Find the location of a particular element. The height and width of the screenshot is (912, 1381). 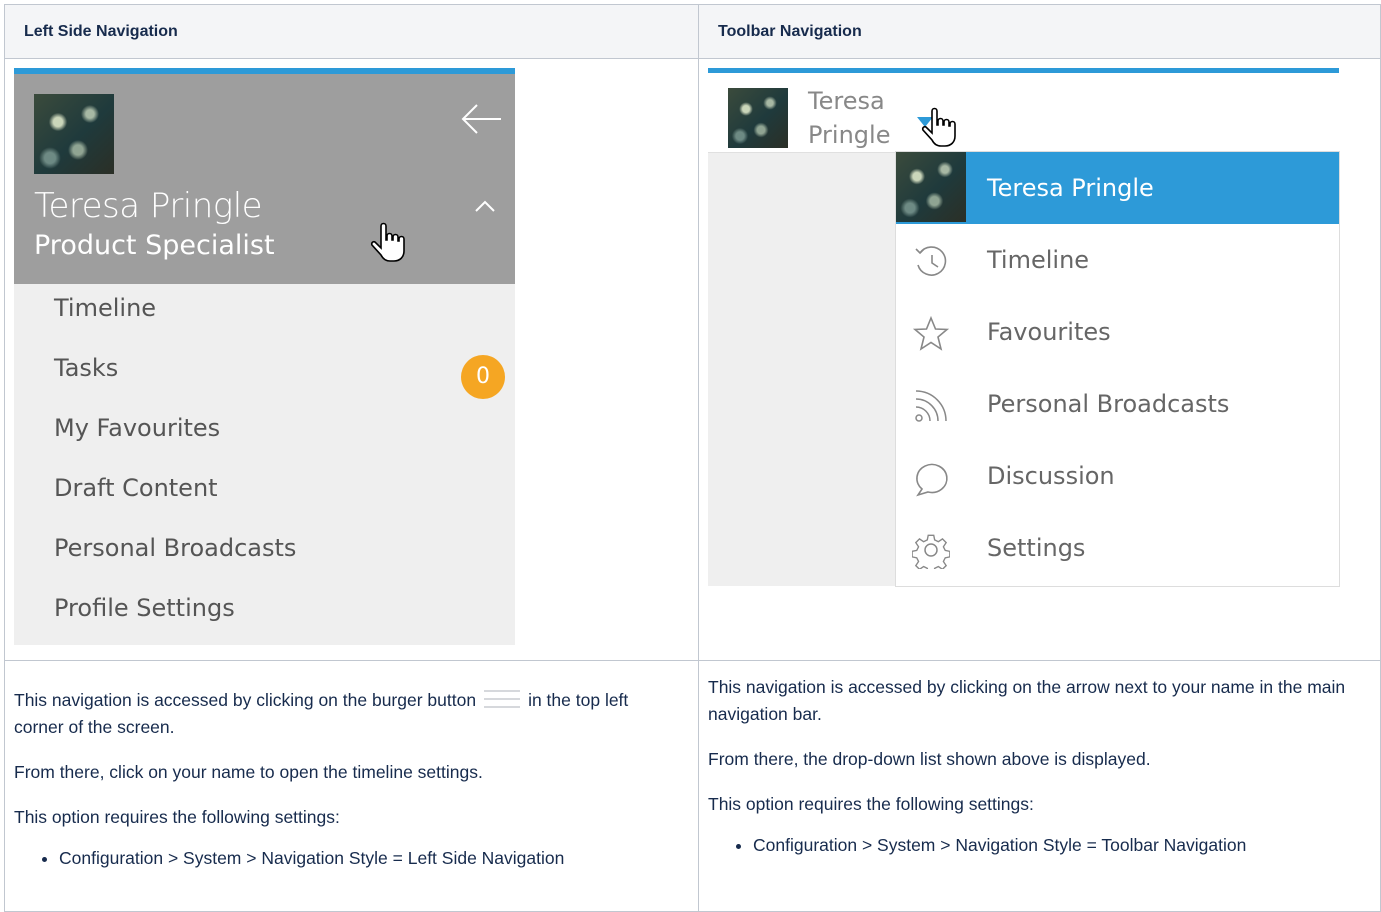

user-last-name: Pringle is located at coordinates (849, 135).